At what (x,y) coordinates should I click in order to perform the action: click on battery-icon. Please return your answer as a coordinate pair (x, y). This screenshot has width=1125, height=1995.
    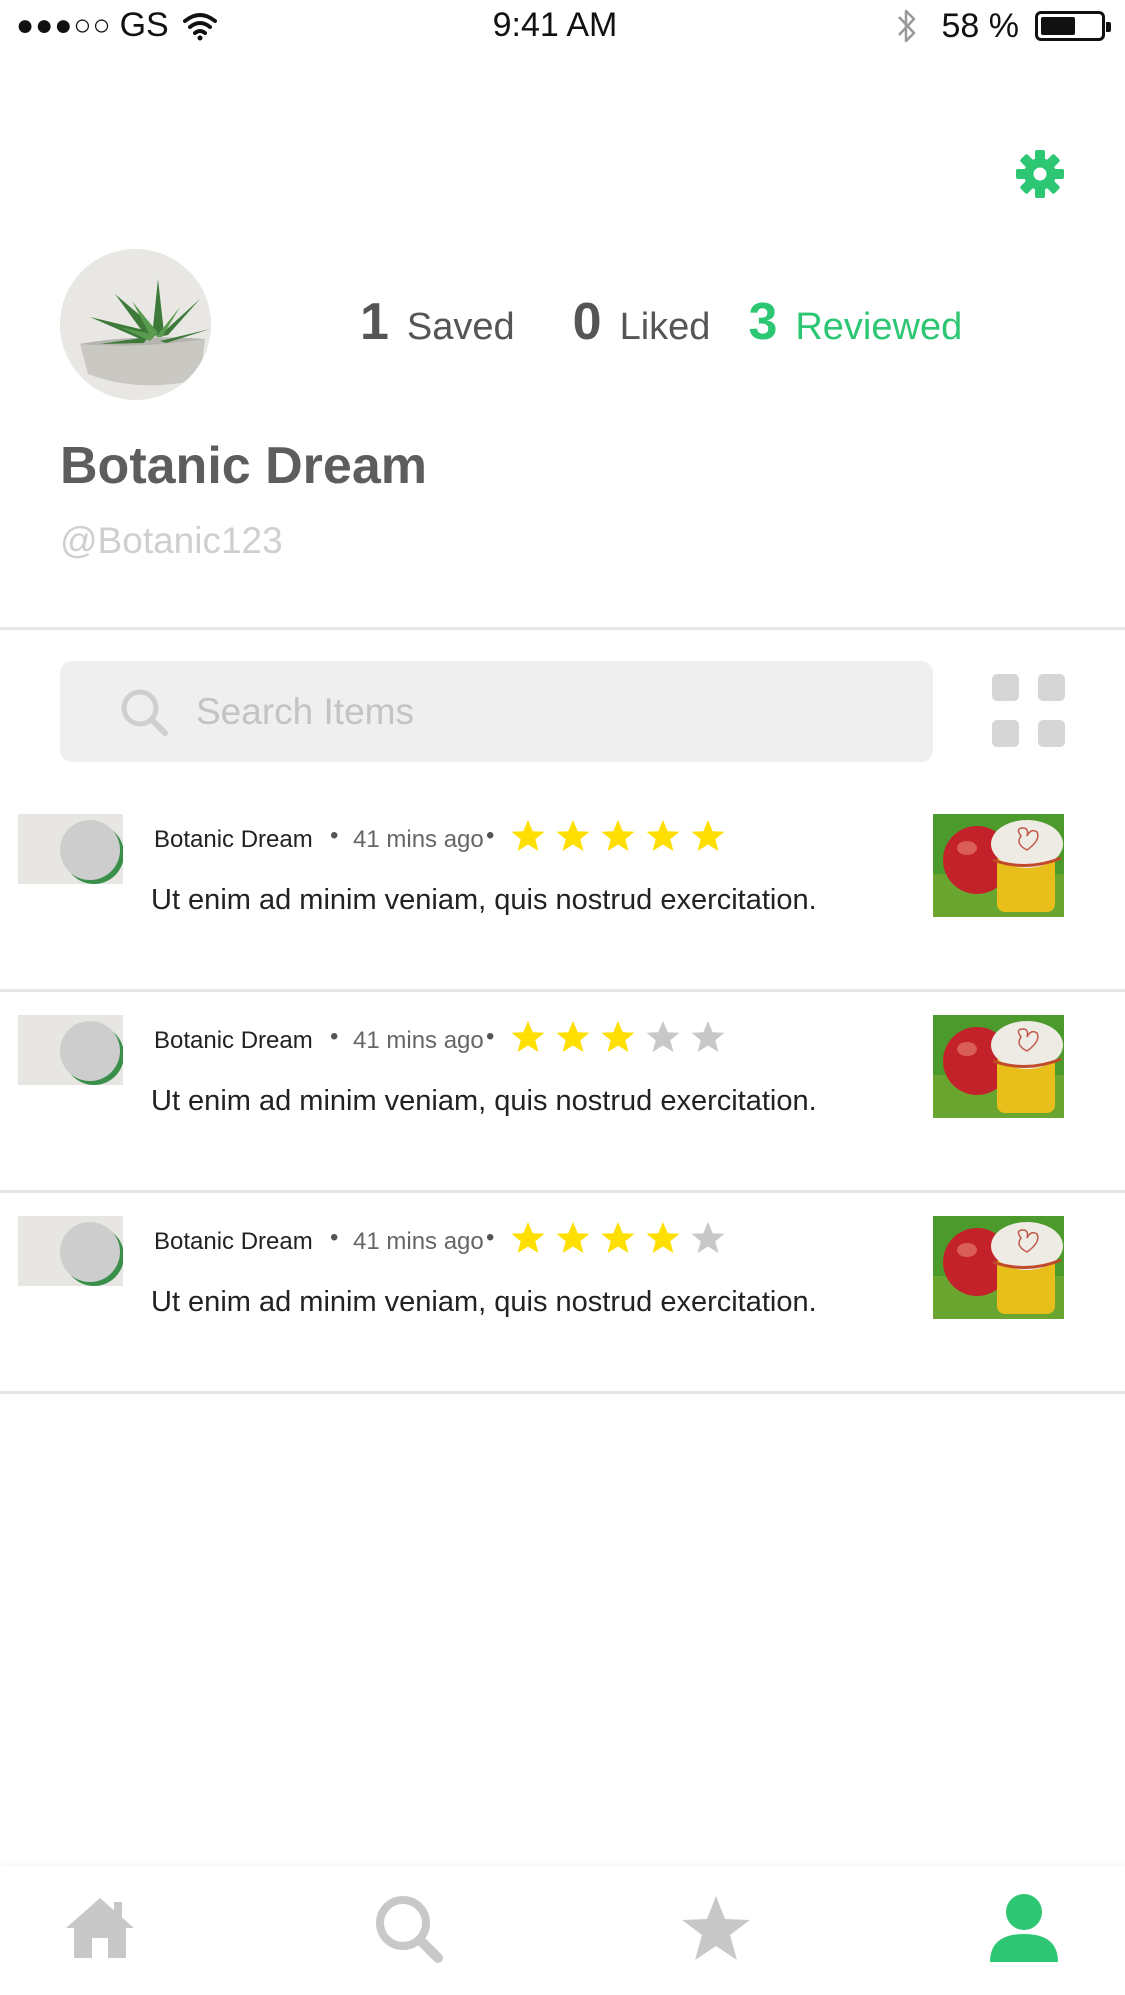
    Looking at the image, I should click on (1073, 26).